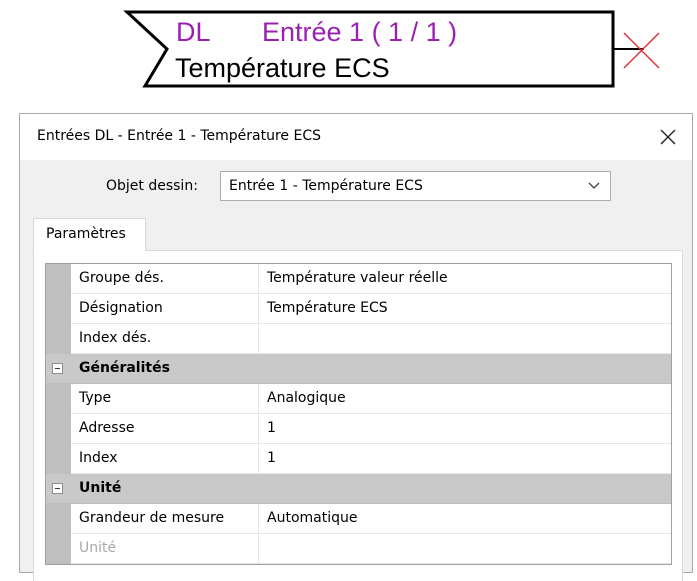 The width and height of the screenshot is (697, 581). I want to click on category-label: Généralités, so click(124, 368).